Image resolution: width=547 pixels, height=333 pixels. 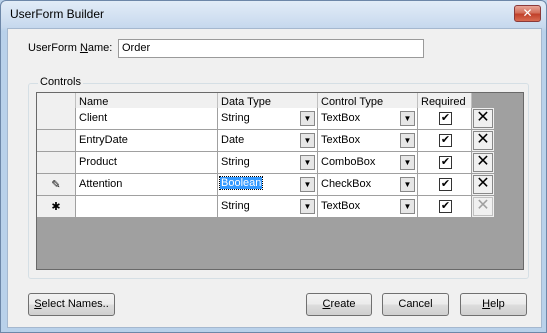 What do you see at coordinates (147, 185) in the screenshot?
I see `name-cell: Attention` at bounding box center [147, 185].